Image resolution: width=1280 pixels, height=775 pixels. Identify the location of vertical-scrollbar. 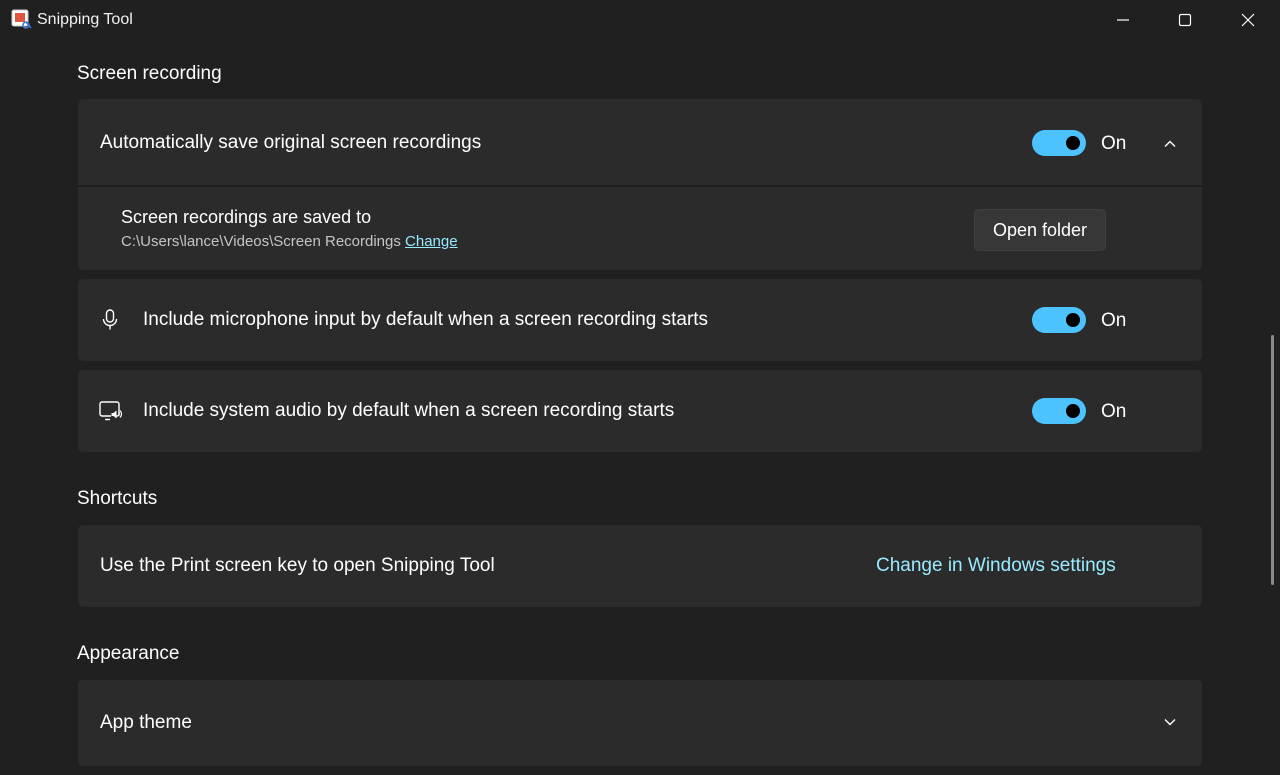
(1272, 460).